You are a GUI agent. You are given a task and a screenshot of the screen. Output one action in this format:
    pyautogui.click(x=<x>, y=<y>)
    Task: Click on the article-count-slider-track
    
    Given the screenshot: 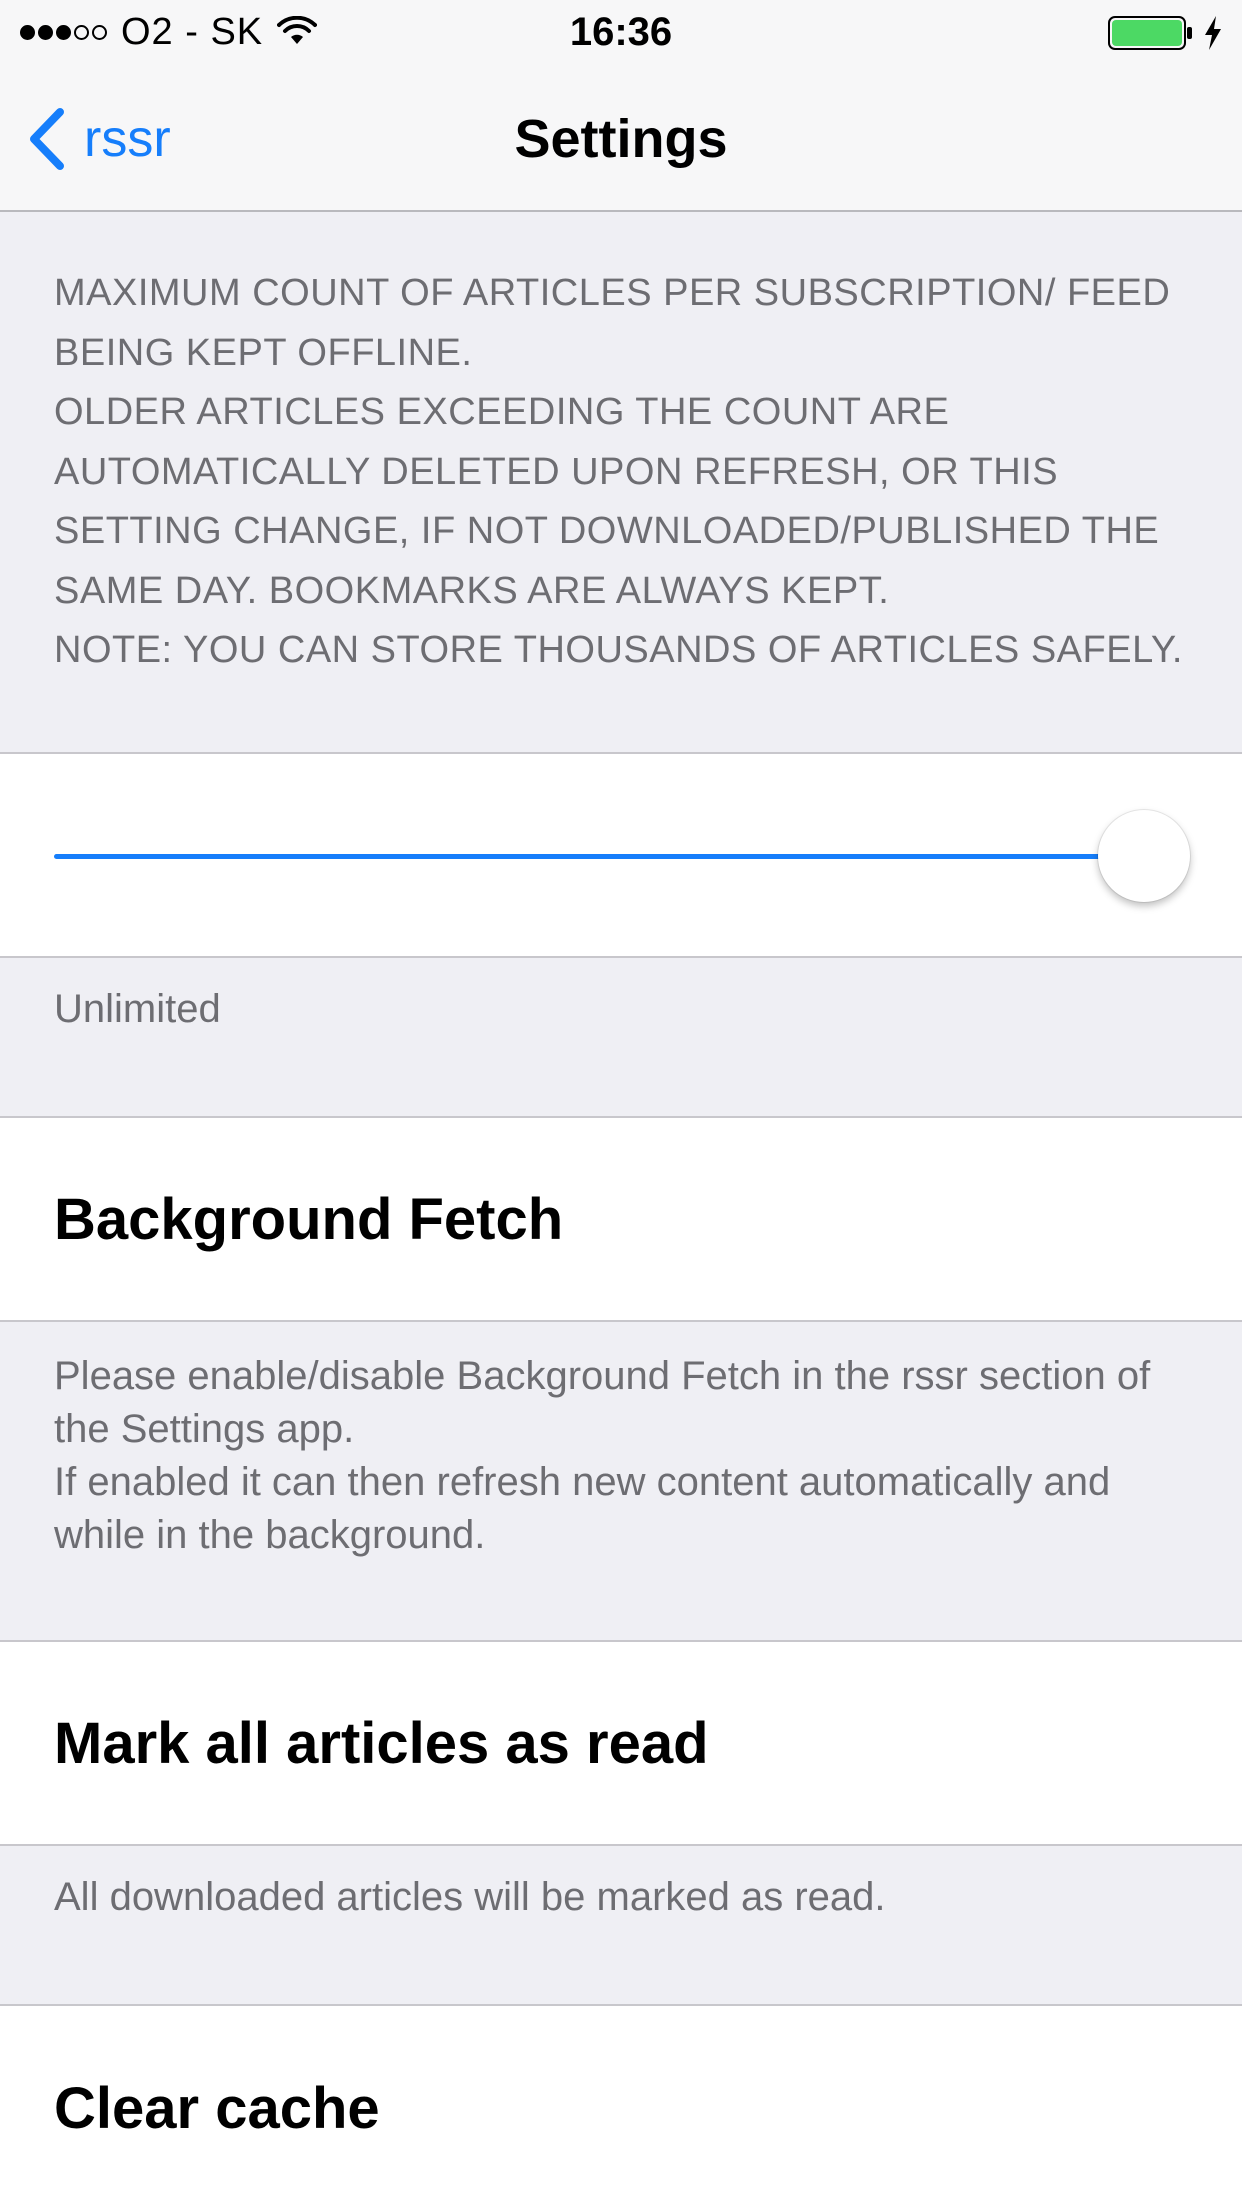 What is the action you would take?
    pyautogui.click(x=599, y=856)
    